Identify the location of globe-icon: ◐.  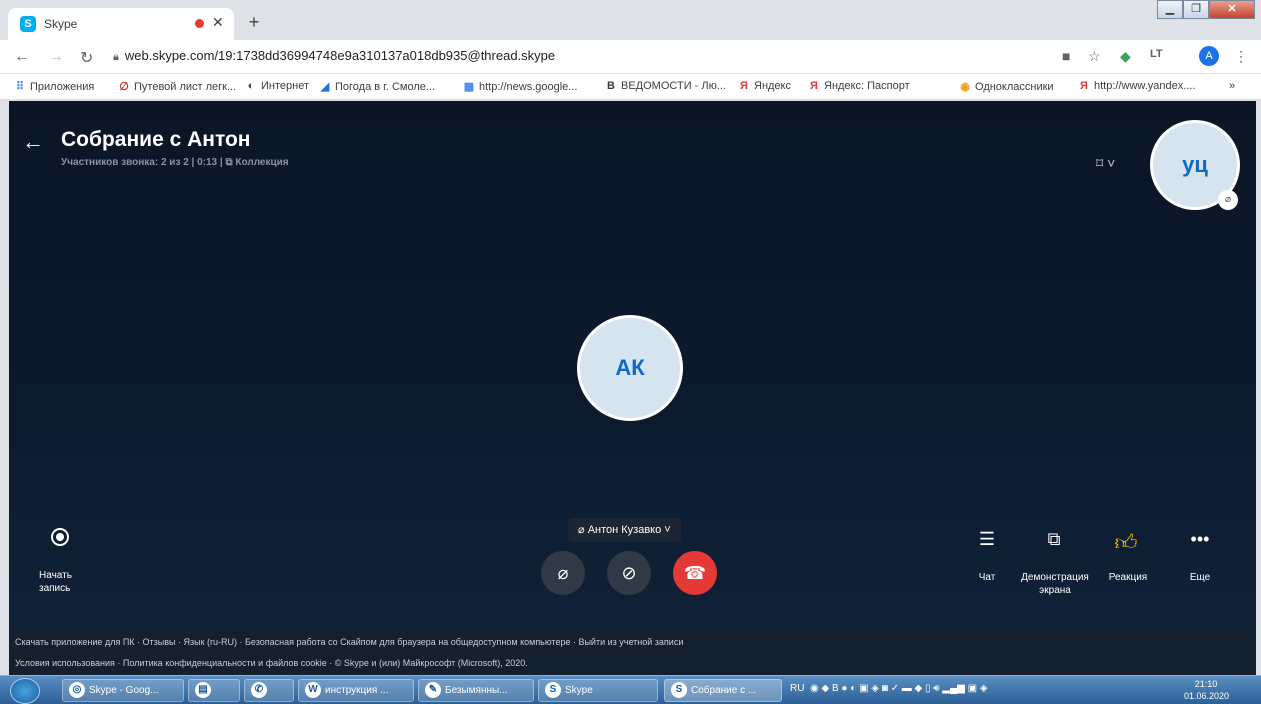
(251, 86).